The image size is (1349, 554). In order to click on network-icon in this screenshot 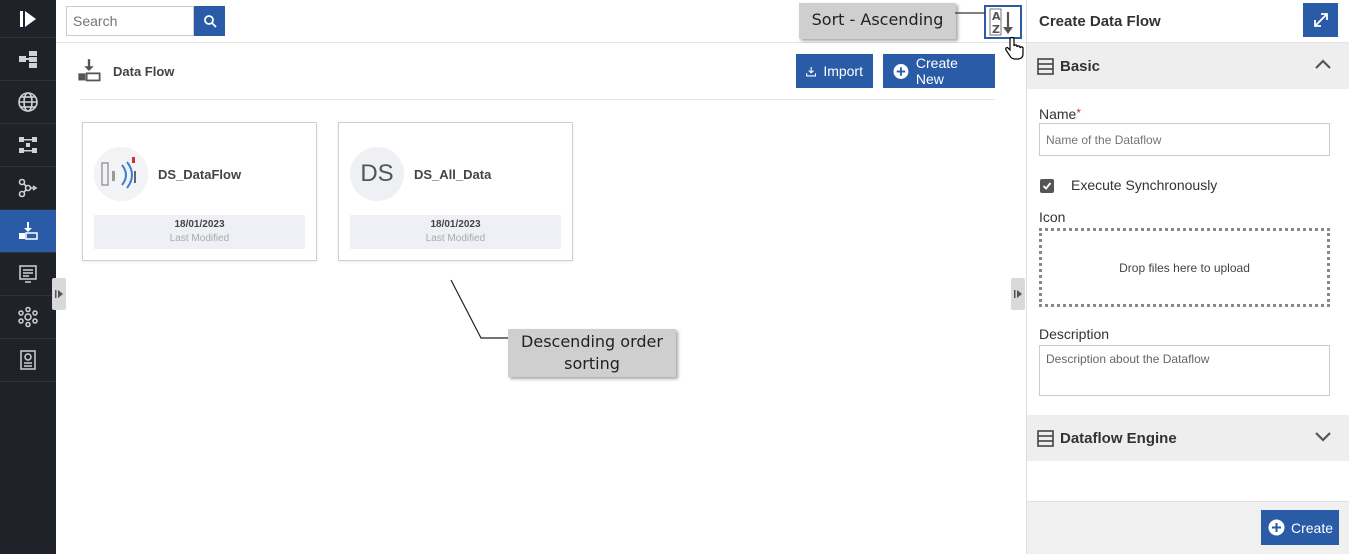, I will do `click(28, 317)`.